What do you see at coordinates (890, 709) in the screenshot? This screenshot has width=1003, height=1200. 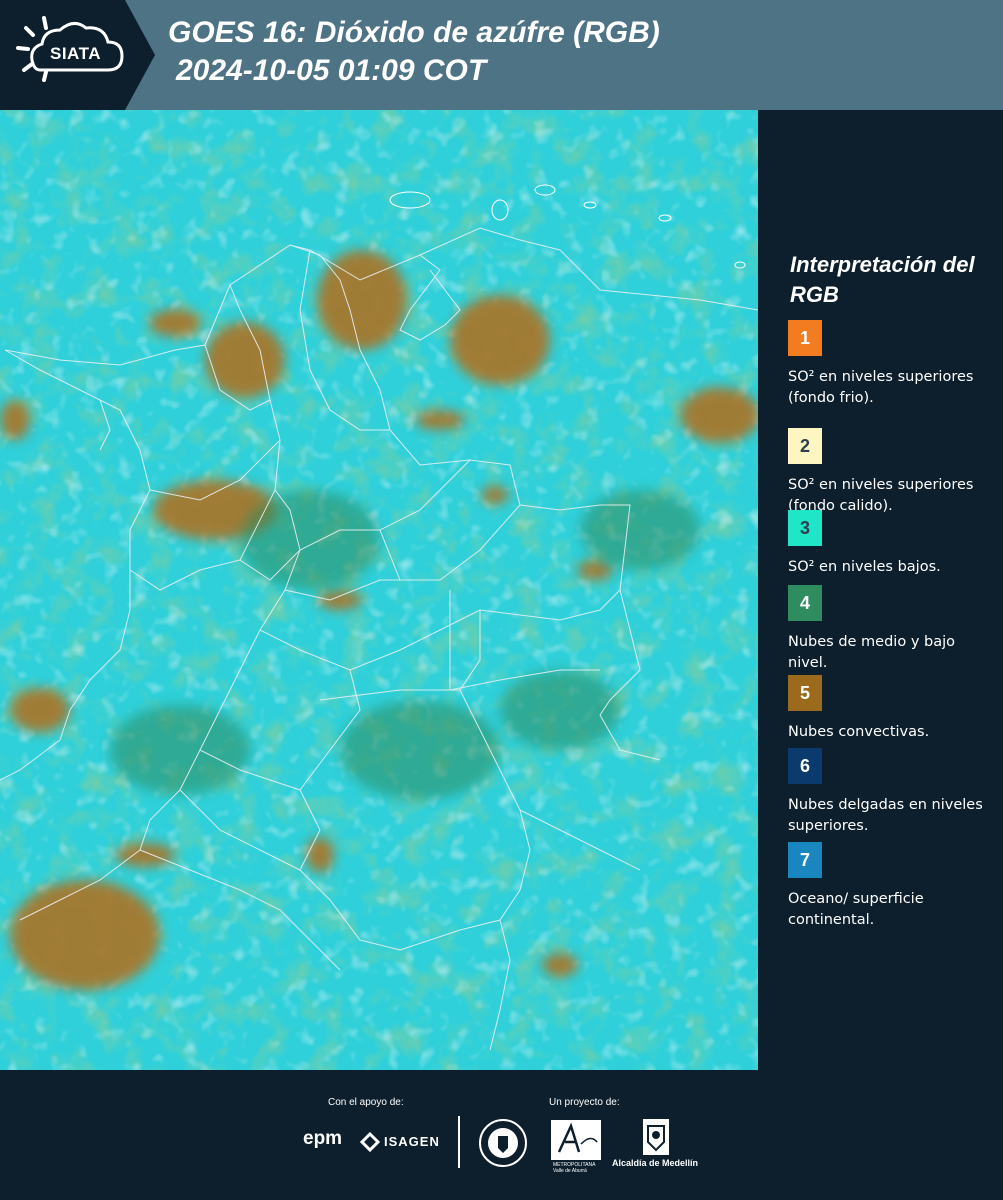 I see `legend-item: 5 Nubes convectivas.` at bounding box center [890, 709].